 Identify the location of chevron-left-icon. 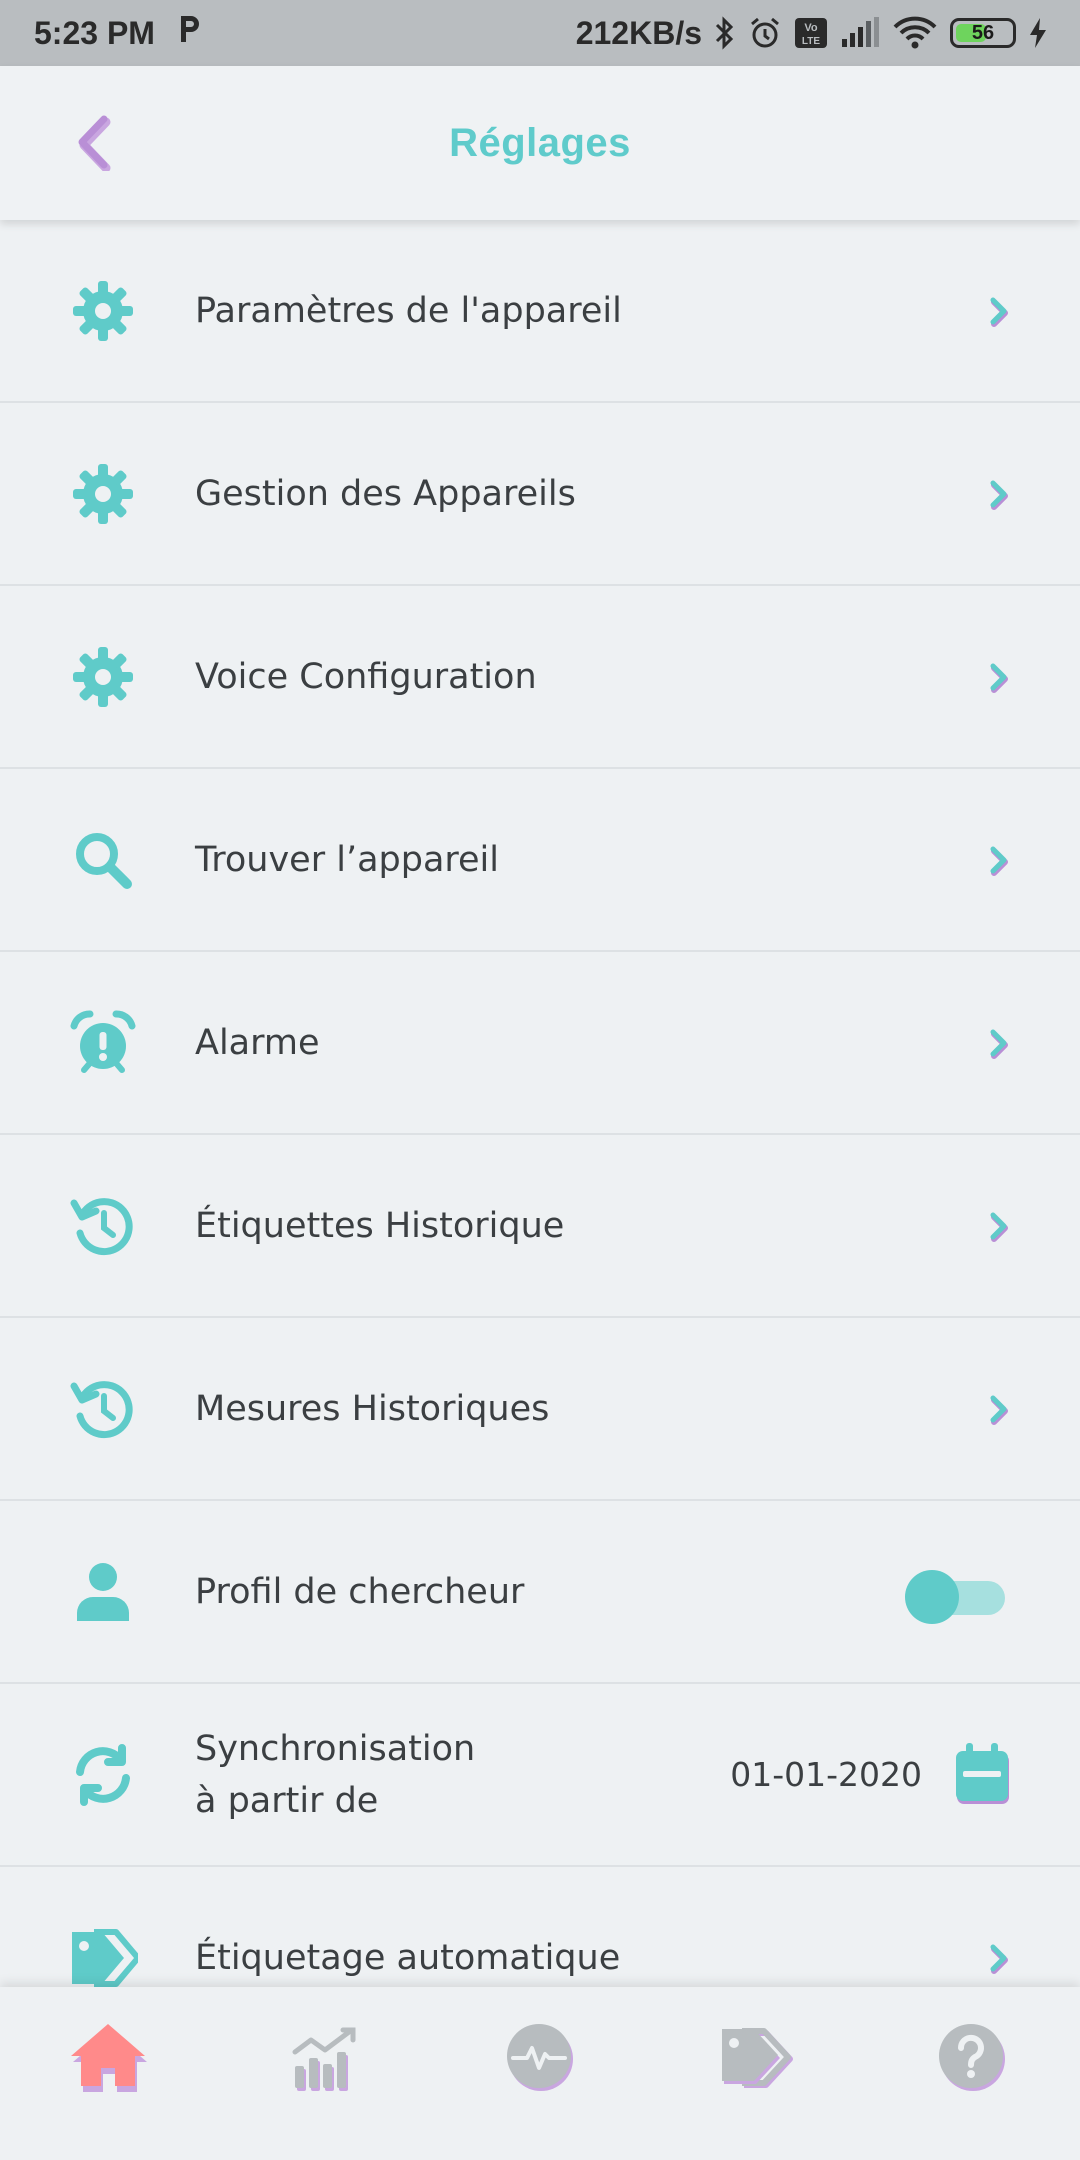
(92, 144).